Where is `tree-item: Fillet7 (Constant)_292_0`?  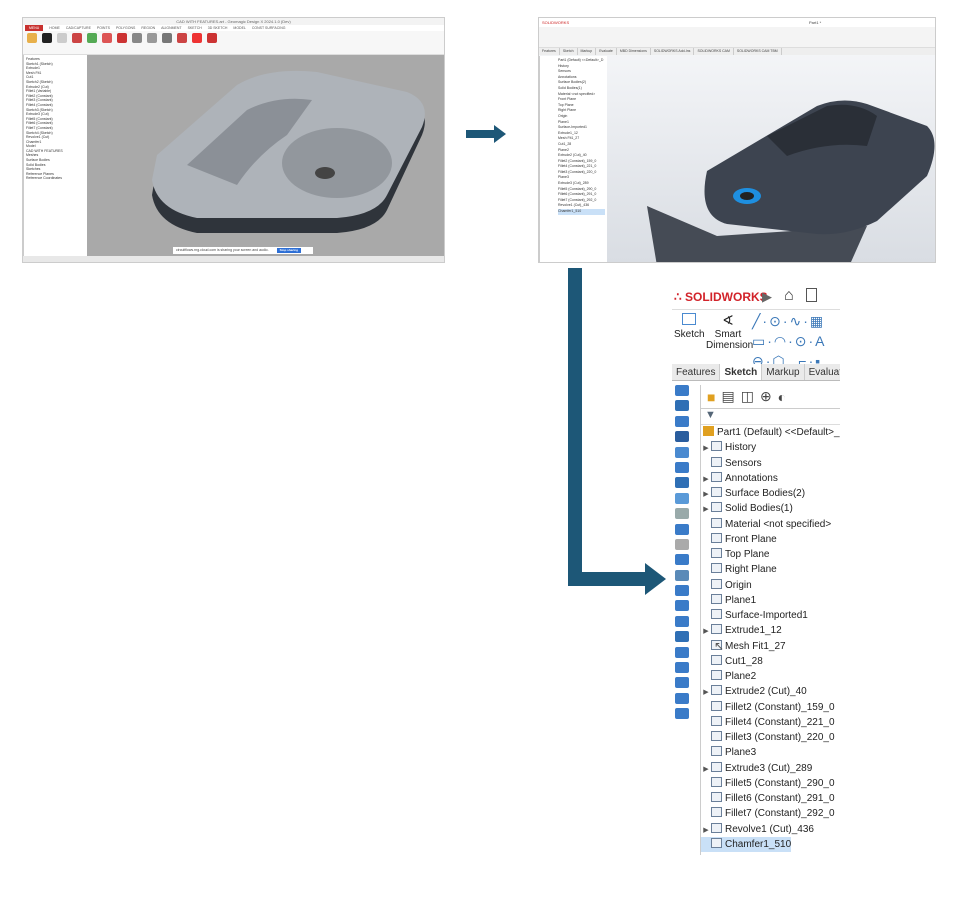
tree-item: Fillet7 (Constant)_292_0 is located at coordinates (768, 813).